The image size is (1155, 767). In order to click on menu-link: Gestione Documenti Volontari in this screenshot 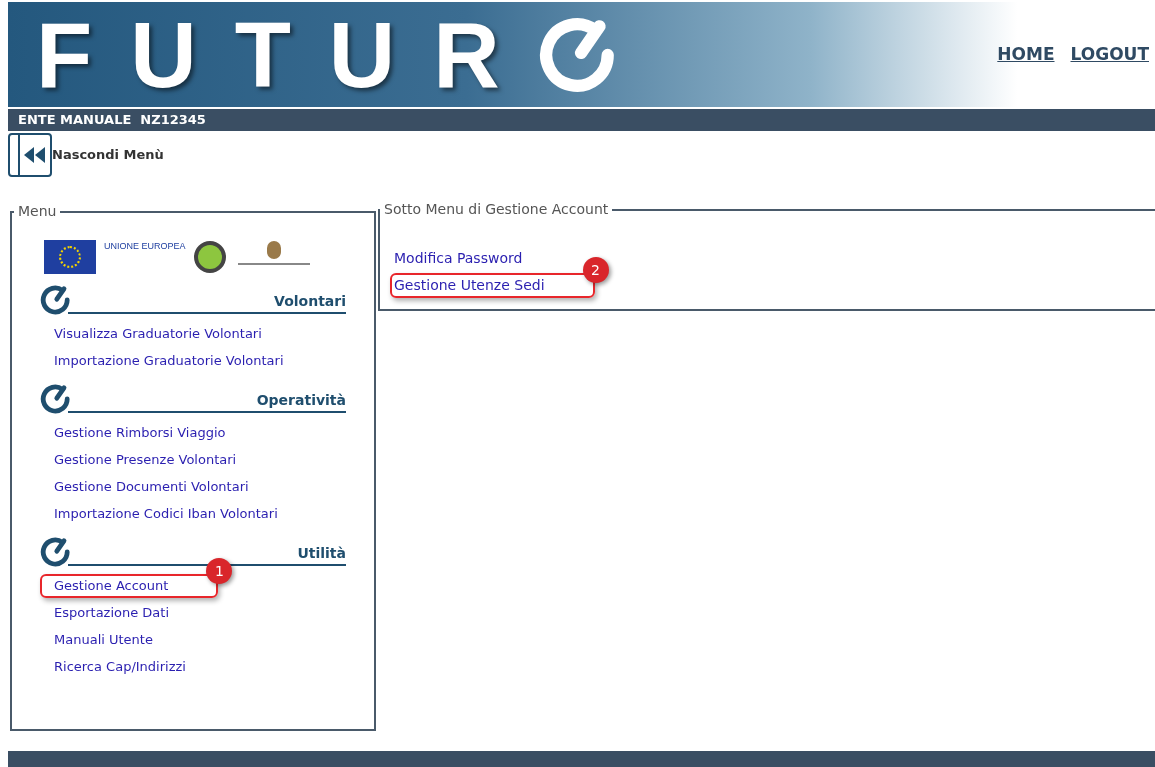, I will do `click(151, 487)`.